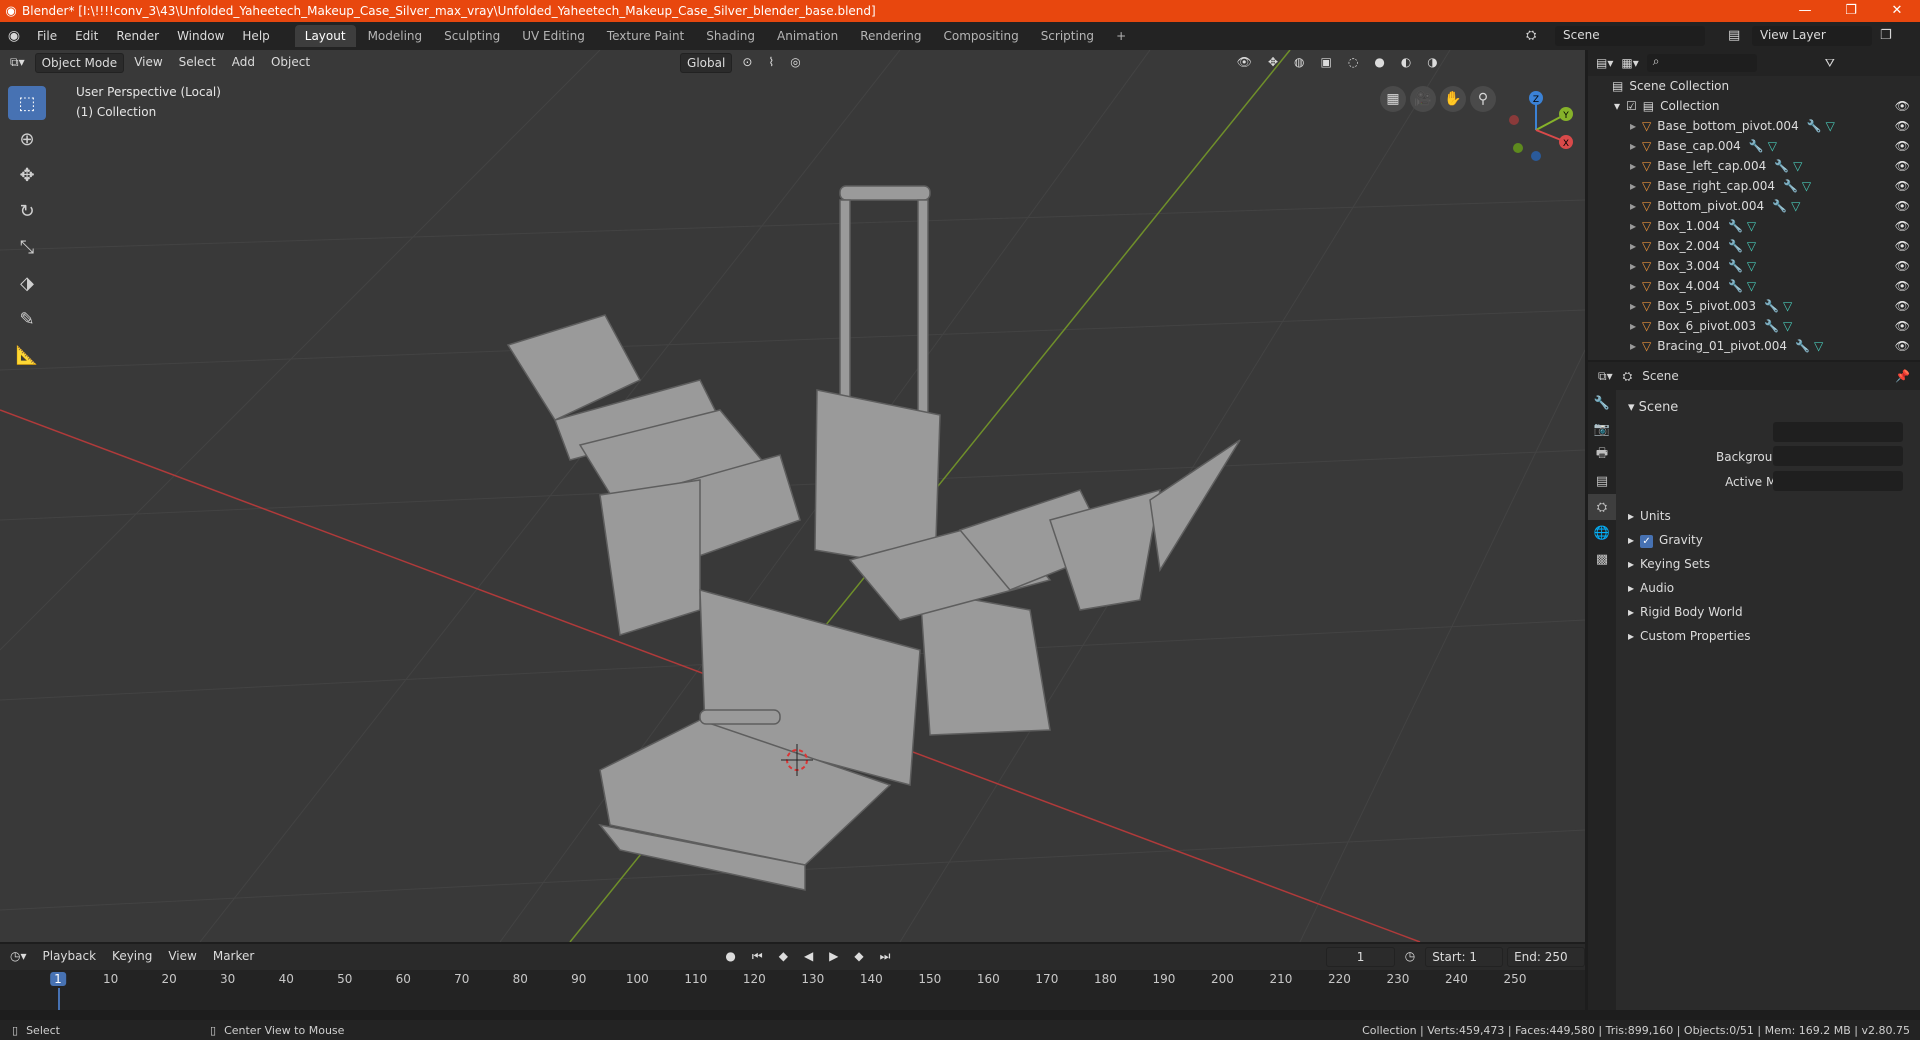 The image size is (1920, 1040). What do you see at coordinates (1812, 36) in the screenshot?
I see `view-layer-field: View Layer` at bounding box center [1812, 36].